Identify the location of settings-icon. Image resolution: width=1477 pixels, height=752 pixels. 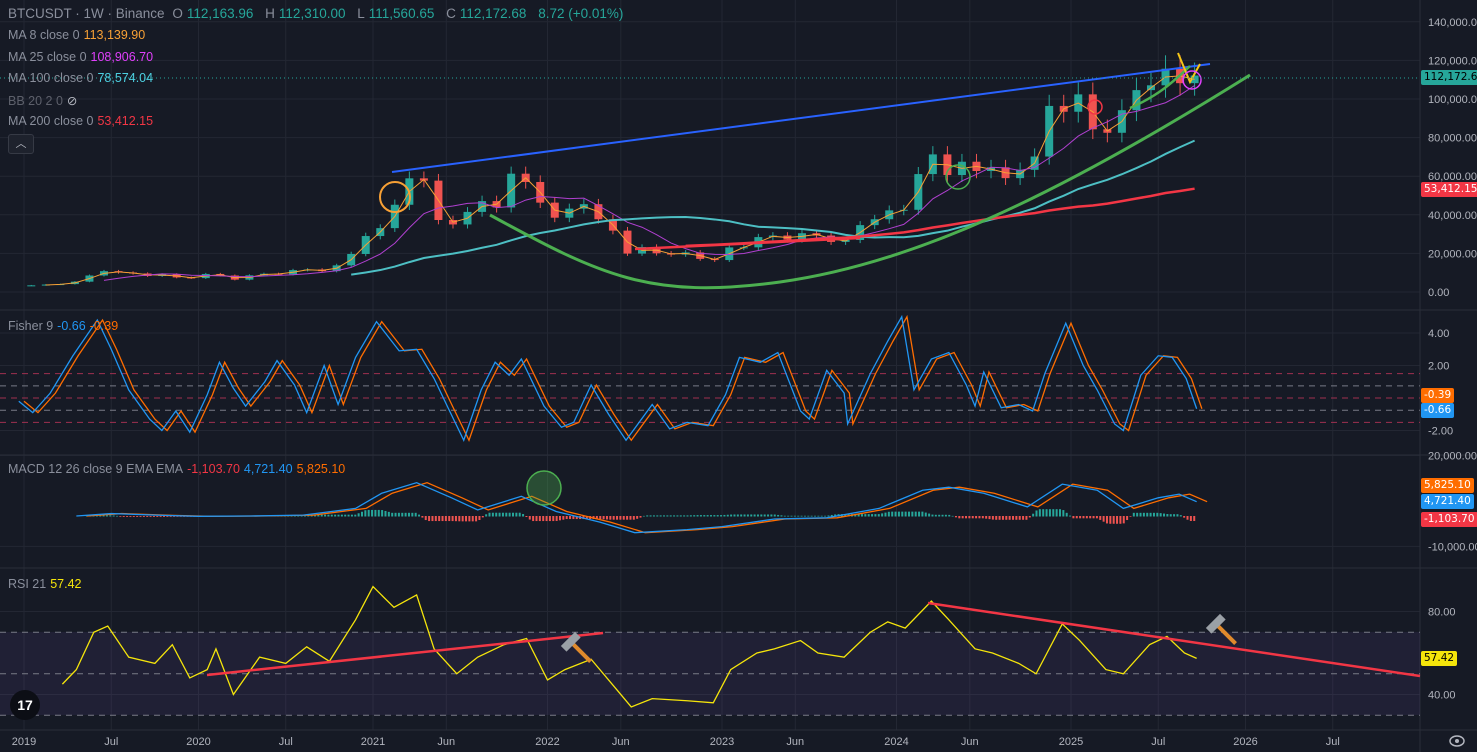
(1457, 741).